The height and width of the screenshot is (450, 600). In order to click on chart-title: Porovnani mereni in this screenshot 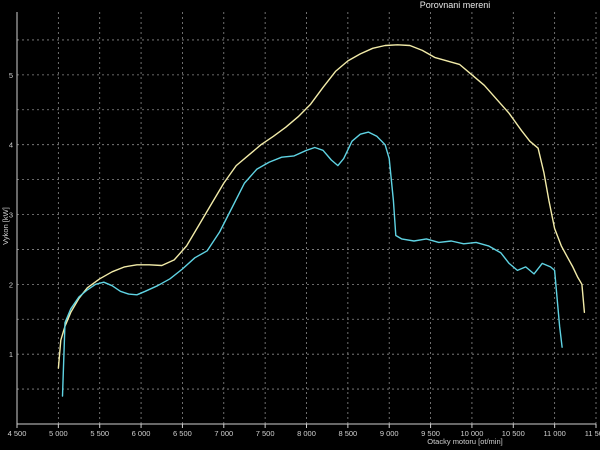, I will do `click(455, 5)`.